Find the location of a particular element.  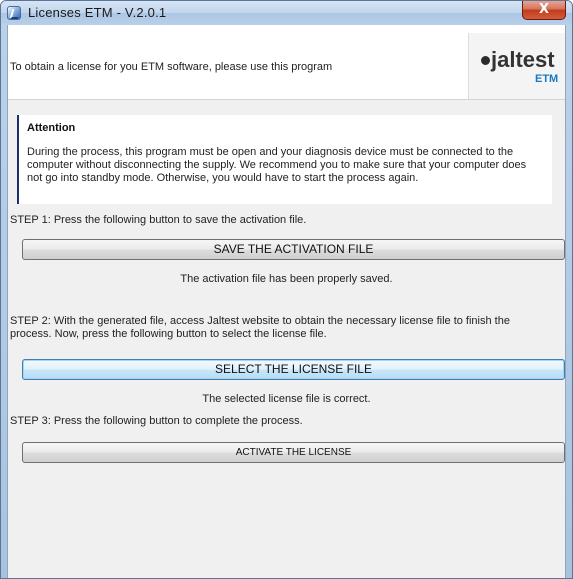

logo-wordmark: jaltest is located at coordinates (518, 60).